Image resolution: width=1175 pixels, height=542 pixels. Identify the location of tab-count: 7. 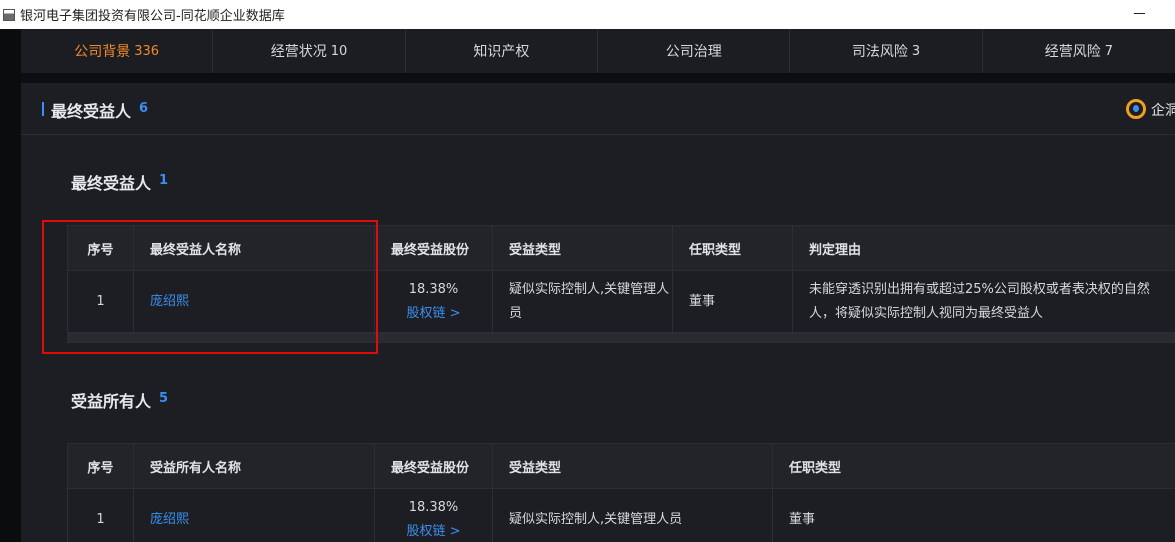
(1108, 51).